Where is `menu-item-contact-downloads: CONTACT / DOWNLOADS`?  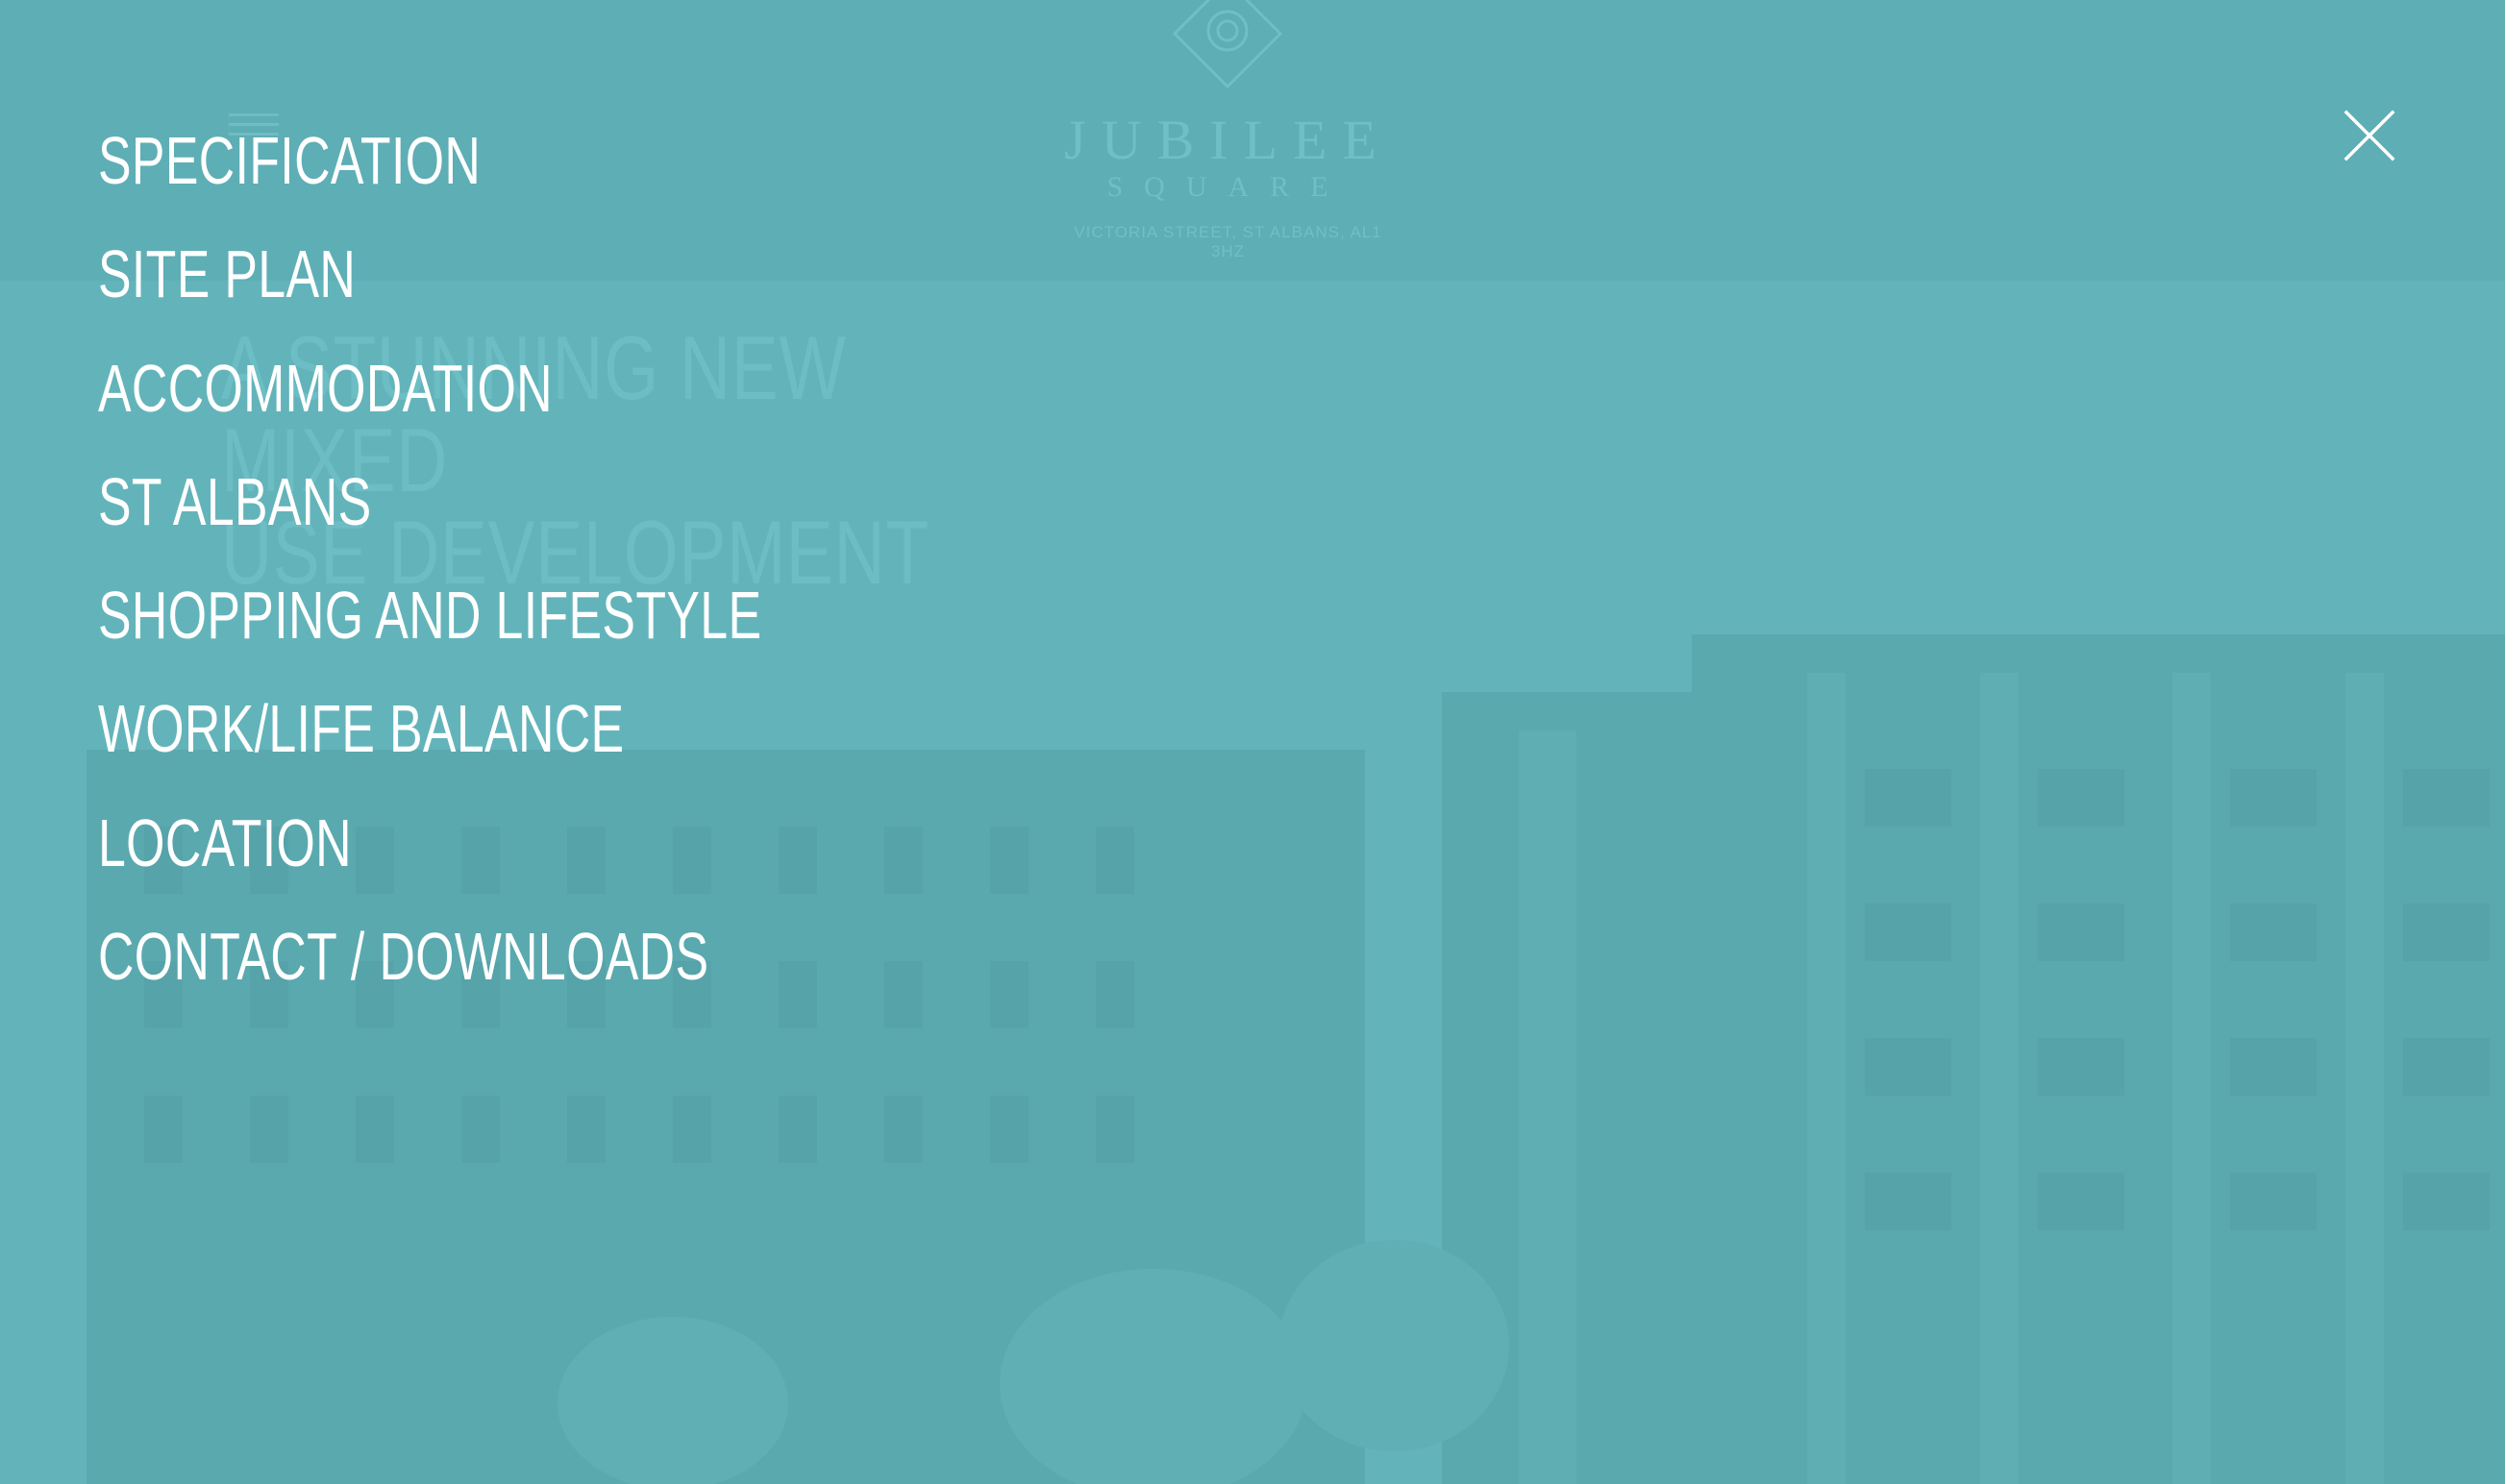 menu-item-contact-downloads: CONTACT / DOWNLOADS is located at coordinates (429, 975).